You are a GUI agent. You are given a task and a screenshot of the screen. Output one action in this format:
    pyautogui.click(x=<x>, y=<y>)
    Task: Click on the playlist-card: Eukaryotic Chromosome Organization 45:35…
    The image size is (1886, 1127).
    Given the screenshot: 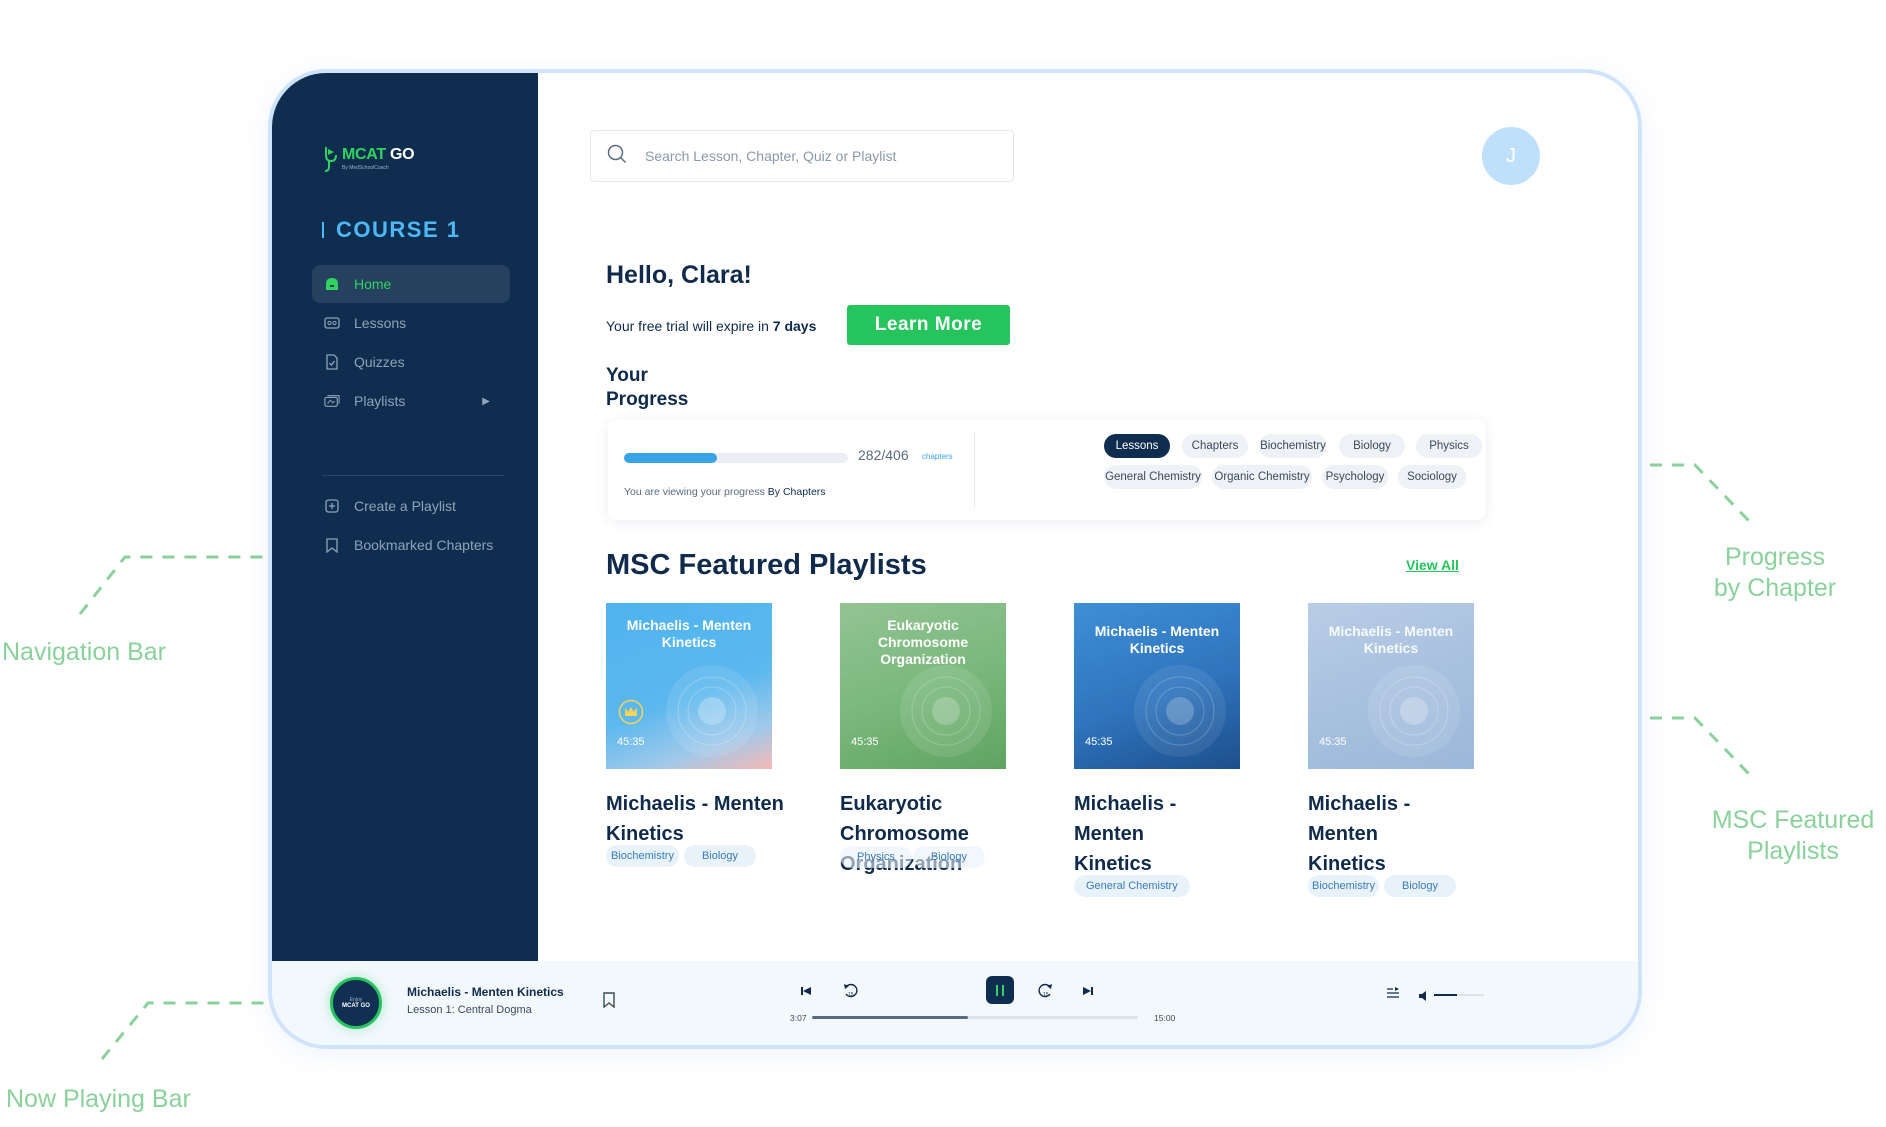 What is the action you would take?
    pyautogui.click(x=933, y=741)
    